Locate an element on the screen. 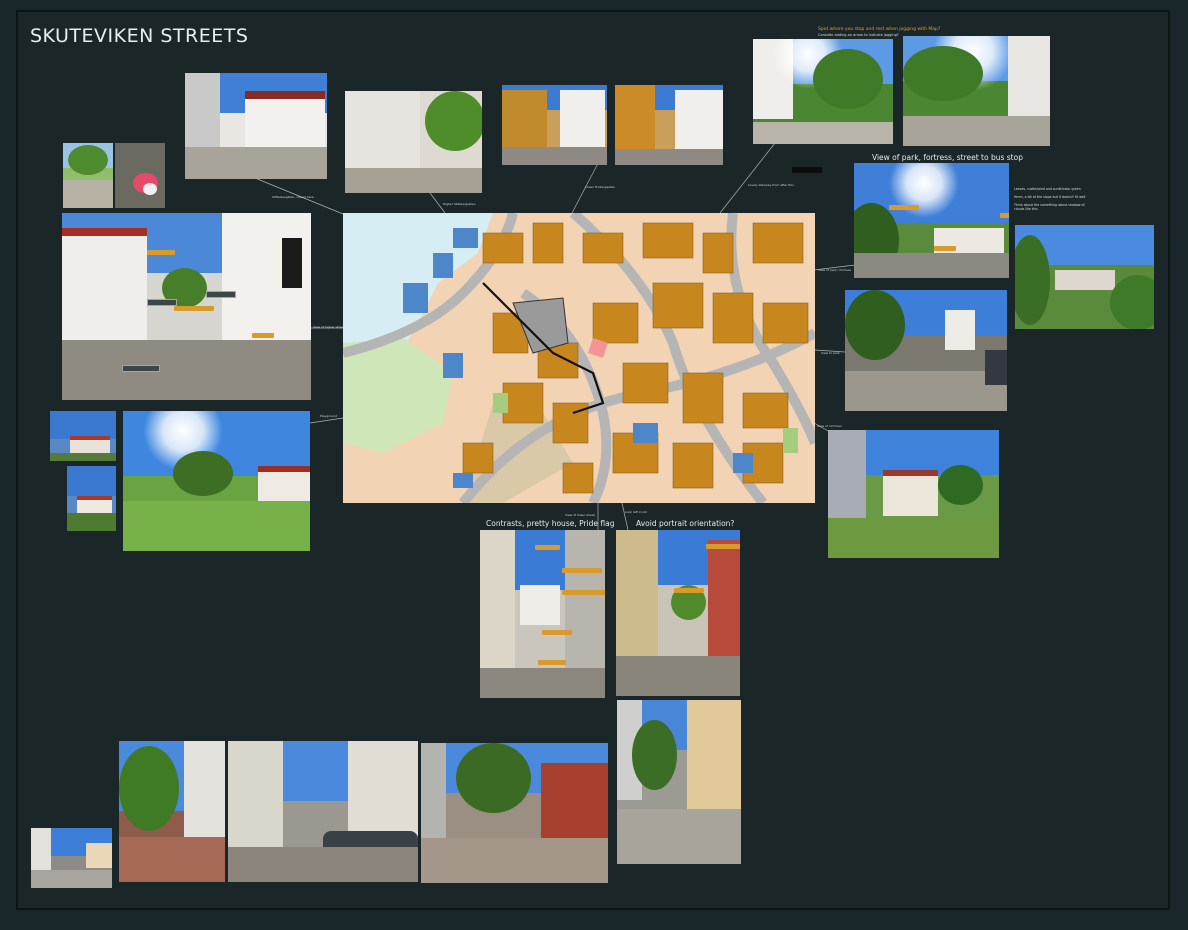  link-label-9: Playground is located at coordinates (328, 416).